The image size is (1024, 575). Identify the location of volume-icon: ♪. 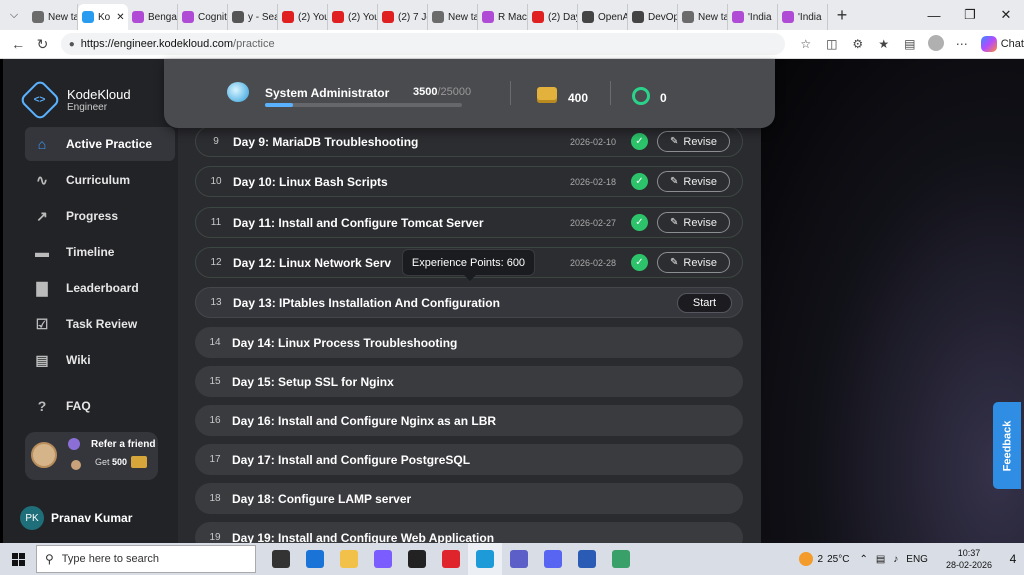
(895, 559).